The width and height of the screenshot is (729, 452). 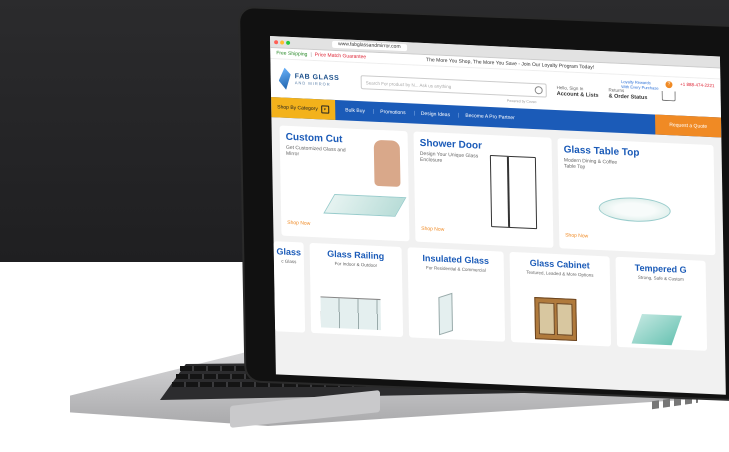 What do you see at coordinates (521, 101) in the screenshot?
I see `powered-by-label: Powered by Coveo` at bounding box center [521, 101].